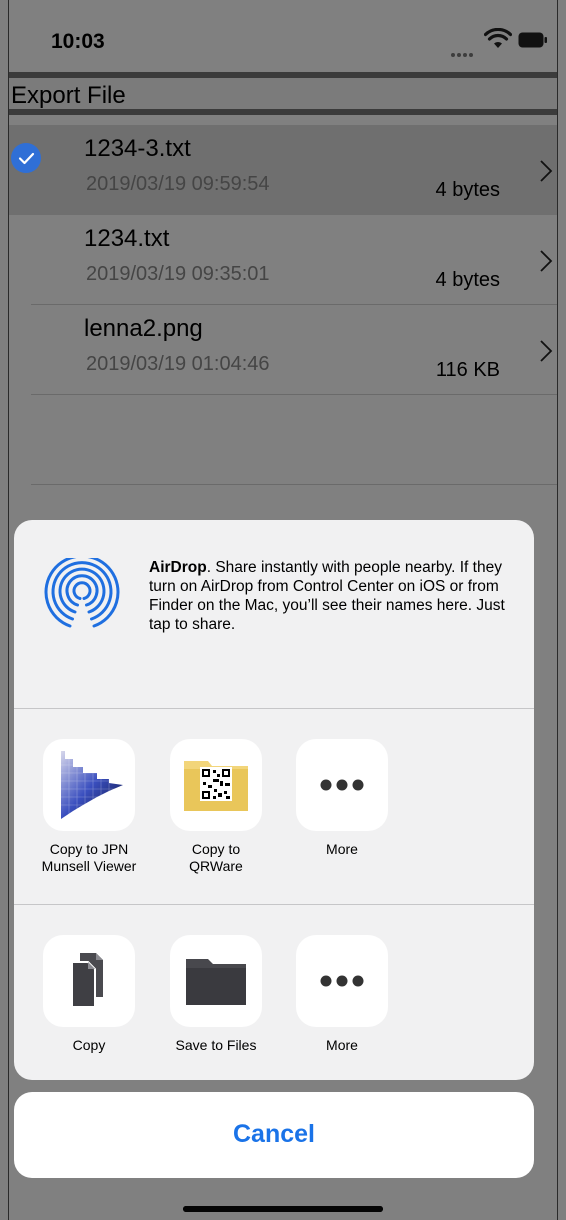  Describe the element at coordinates (216, 981) in the screenshot. I see `folder-icon` at that location.